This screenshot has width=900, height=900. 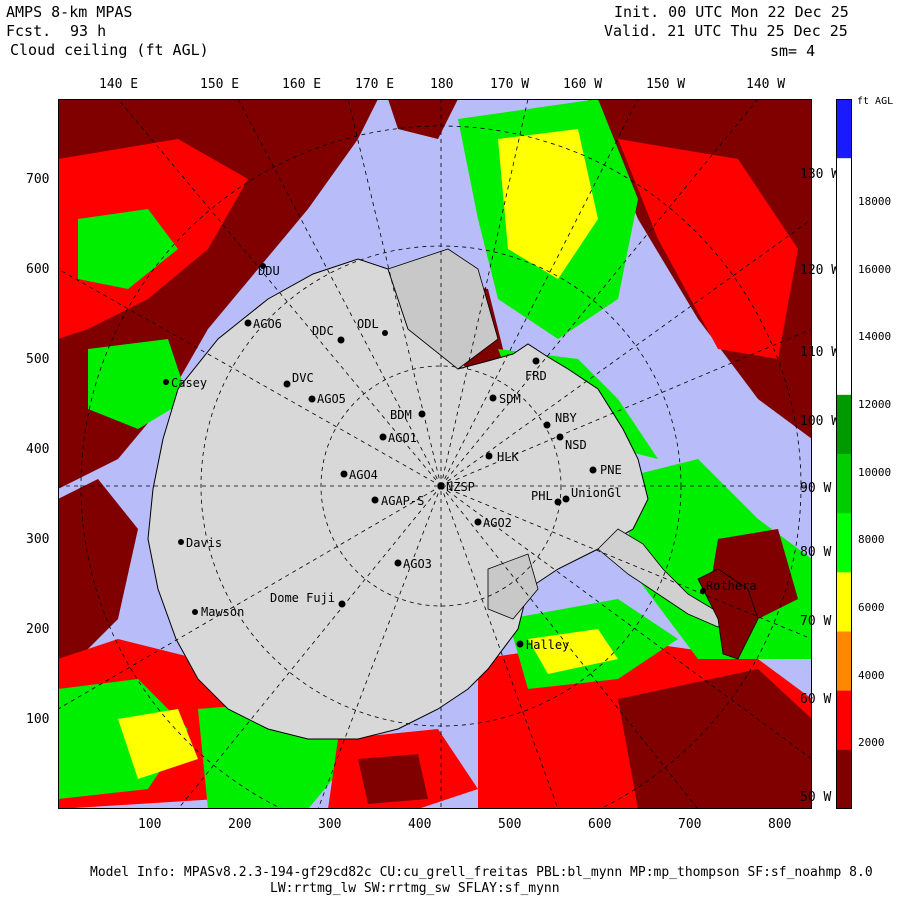 I want to click on station-label: ODL, so click(x=368, y=324).